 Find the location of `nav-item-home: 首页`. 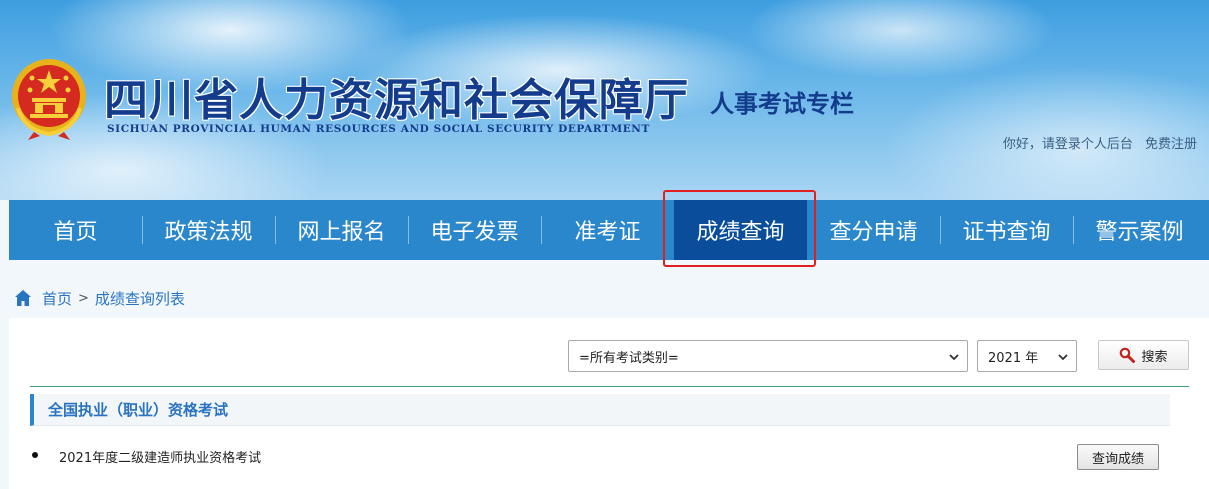

nav-item-home: 首页 is located at coordinates (75, 230).